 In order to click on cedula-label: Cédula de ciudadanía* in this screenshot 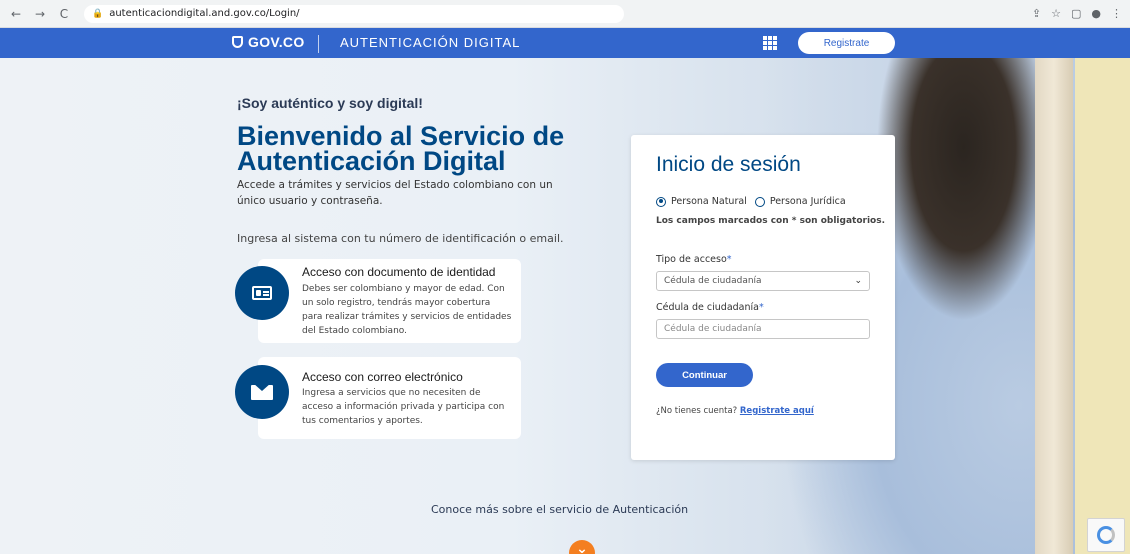, I will do `click(710, 307)`.